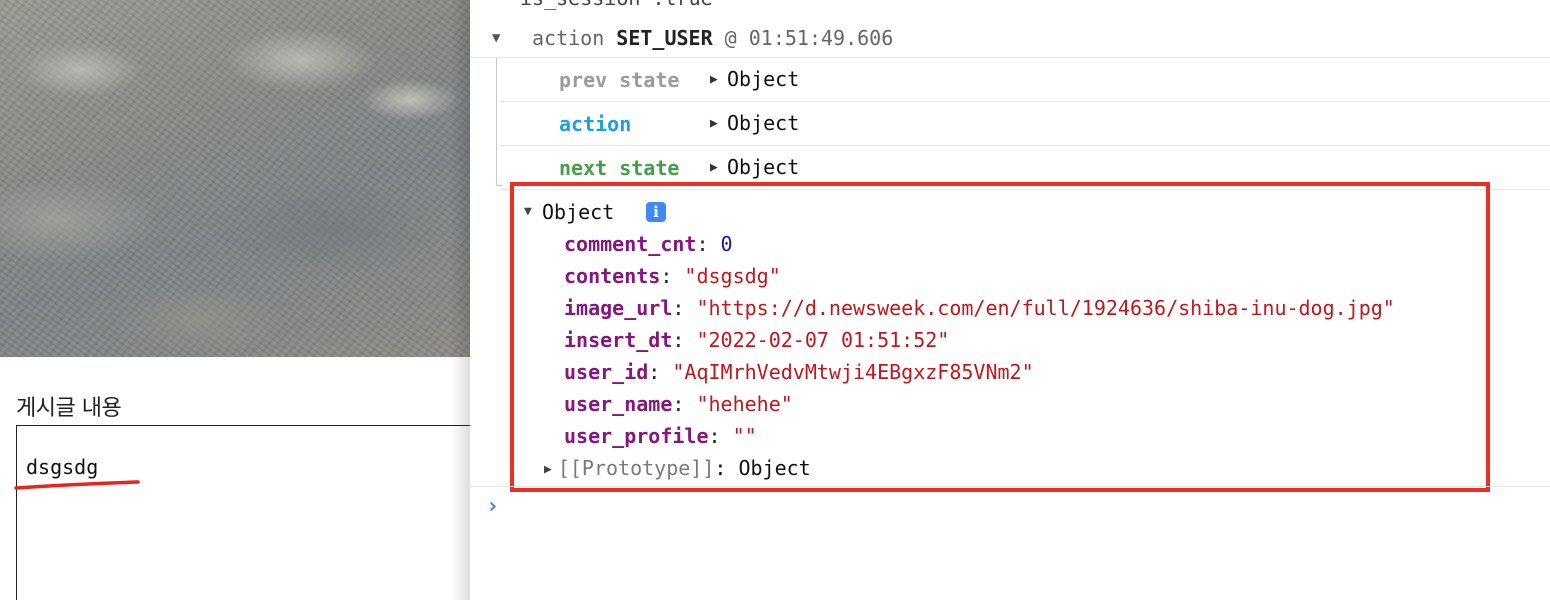 This screenshot has width=1550, height=600. I want to click on property-key: contents, so click(612, 276).